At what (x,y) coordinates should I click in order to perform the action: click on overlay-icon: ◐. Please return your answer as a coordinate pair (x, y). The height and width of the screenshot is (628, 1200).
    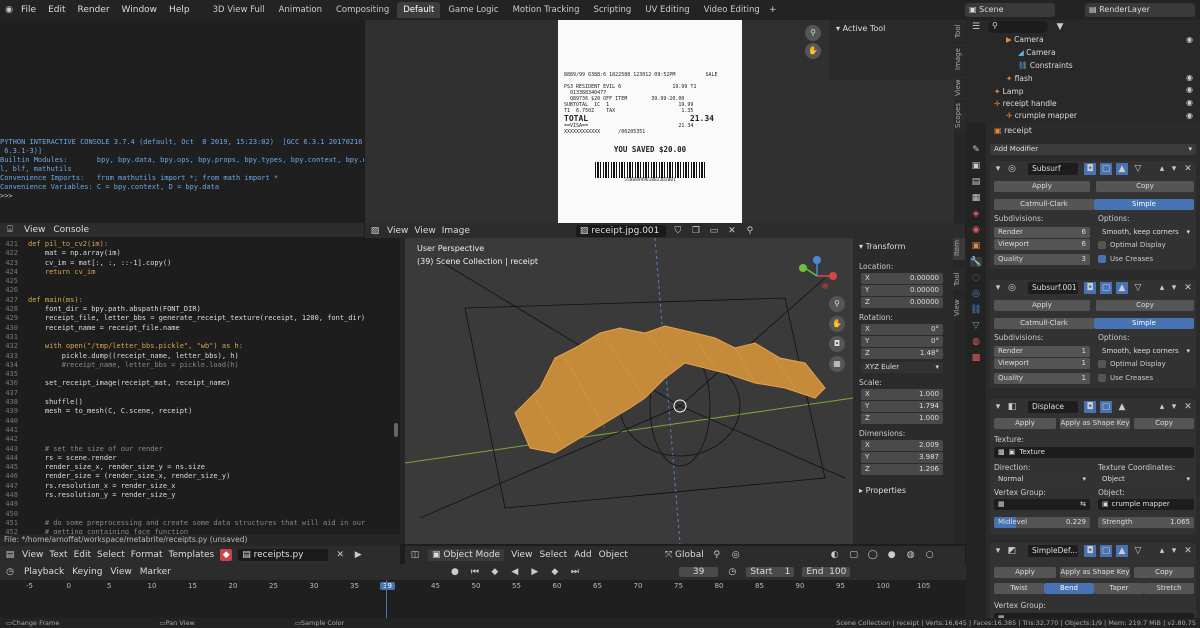
    Looking at the image, I should click on (835, 555).